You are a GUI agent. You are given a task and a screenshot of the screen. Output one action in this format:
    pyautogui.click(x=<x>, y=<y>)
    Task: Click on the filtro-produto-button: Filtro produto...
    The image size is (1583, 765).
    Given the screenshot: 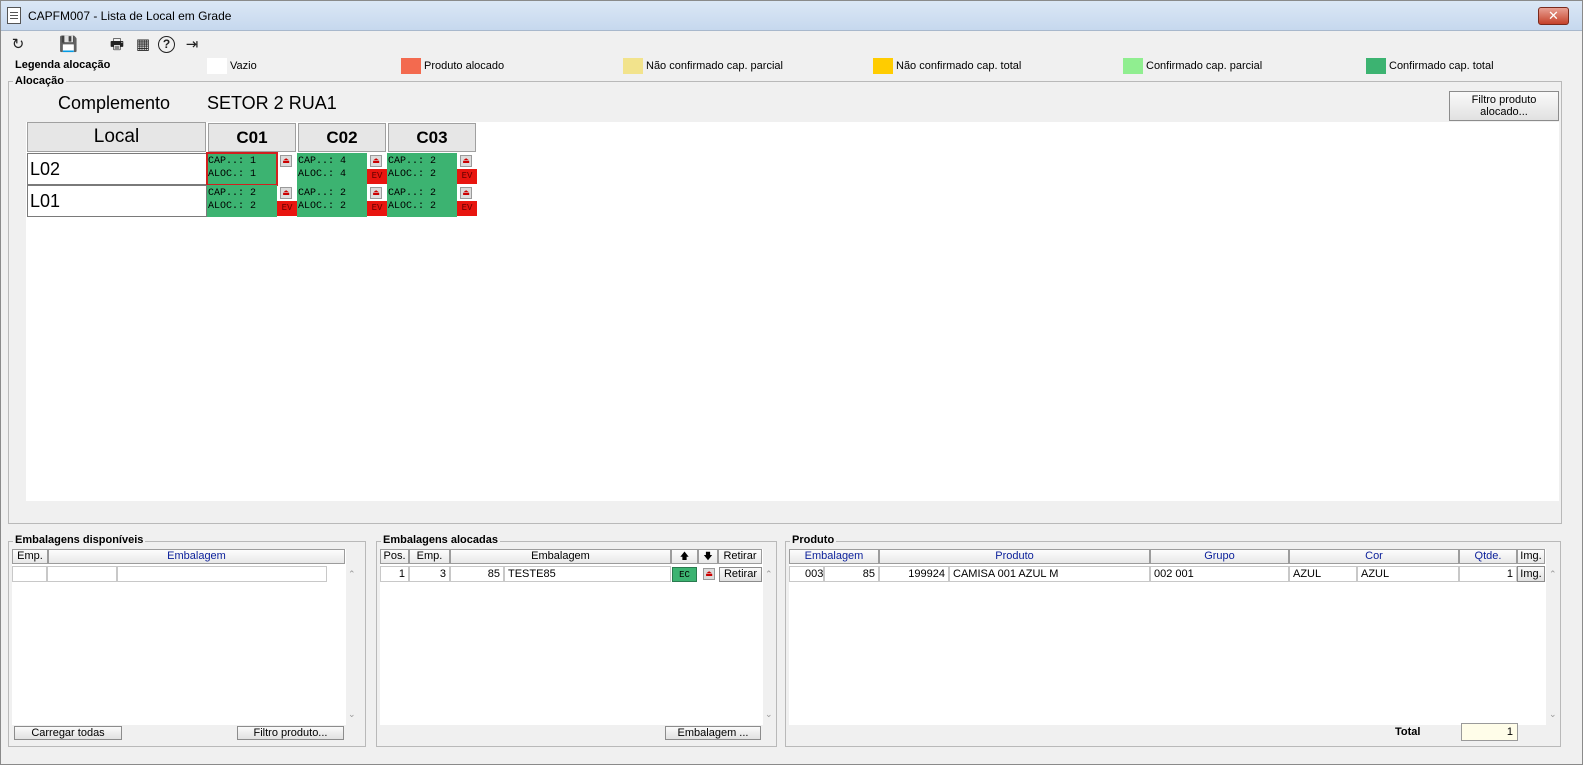 What is the action you would take?
    pyautogui.click(x=290, y=733)
    